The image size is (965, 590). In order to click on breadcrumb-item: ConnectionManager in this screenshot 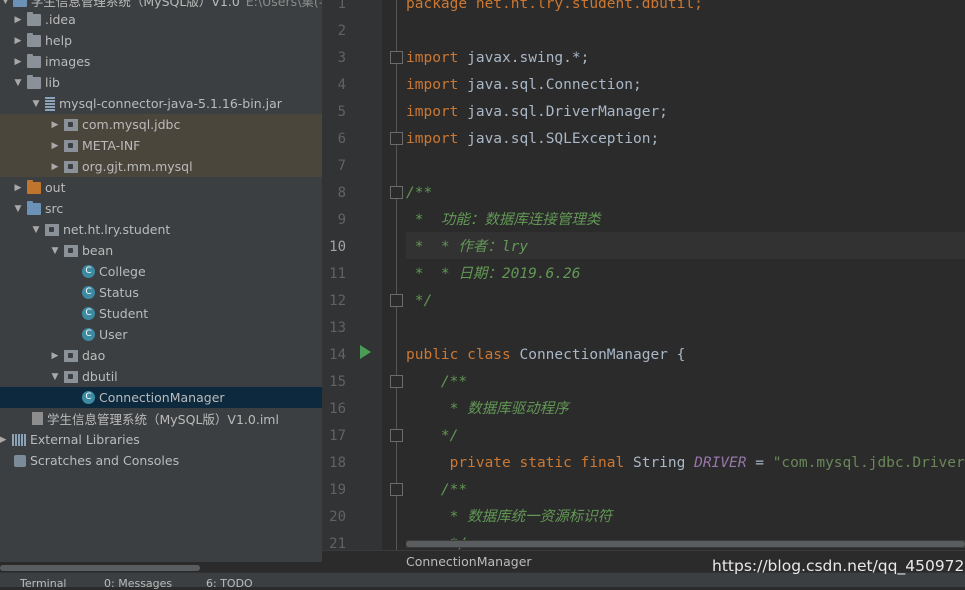, I will do `click(469, 561)`.